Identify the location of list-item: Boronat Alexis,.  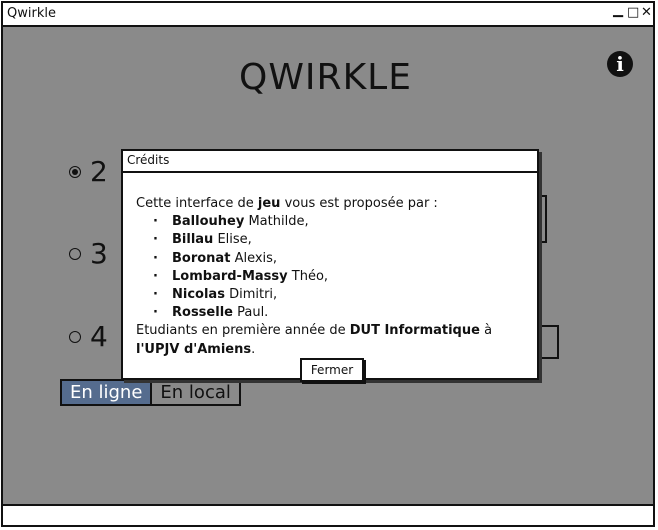
(334, 259).